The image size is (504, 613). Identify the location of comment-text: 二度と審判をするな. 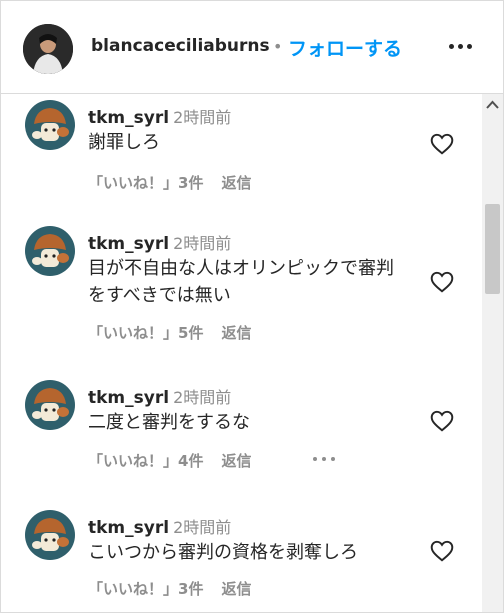
(169, 422).